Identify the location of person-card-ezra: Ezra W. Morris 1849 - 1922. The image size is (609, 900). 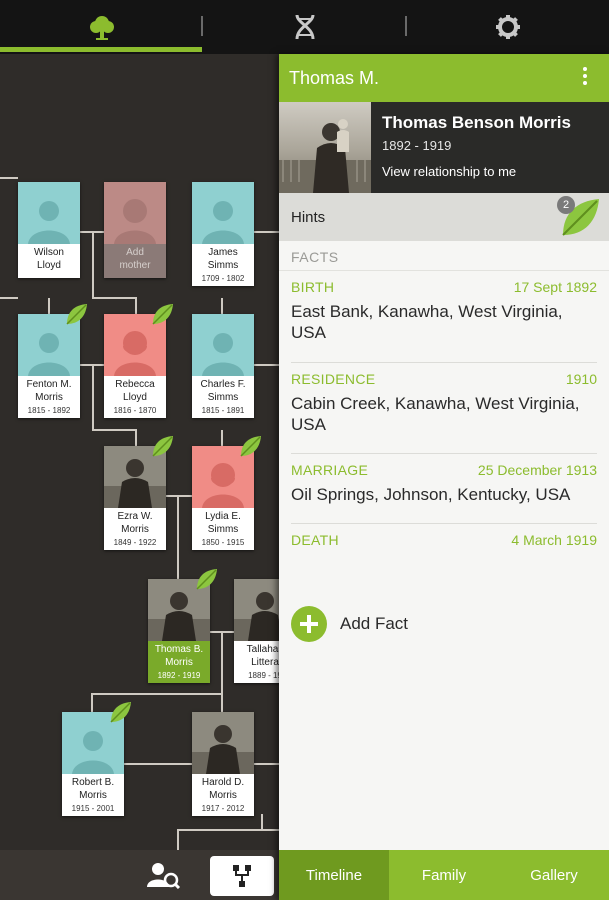
(135, 498).